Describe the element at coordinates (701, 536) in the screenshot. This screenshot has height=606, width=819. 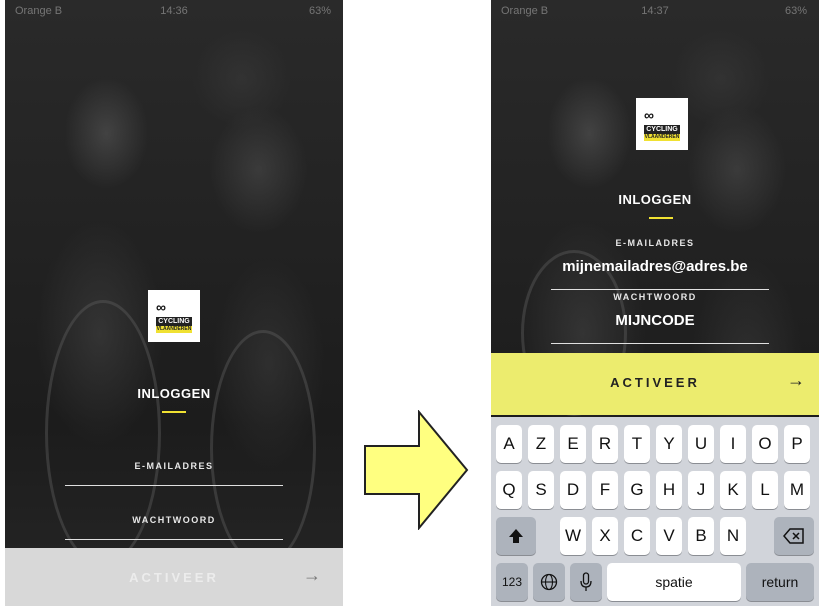
I see `key: B` at that location.